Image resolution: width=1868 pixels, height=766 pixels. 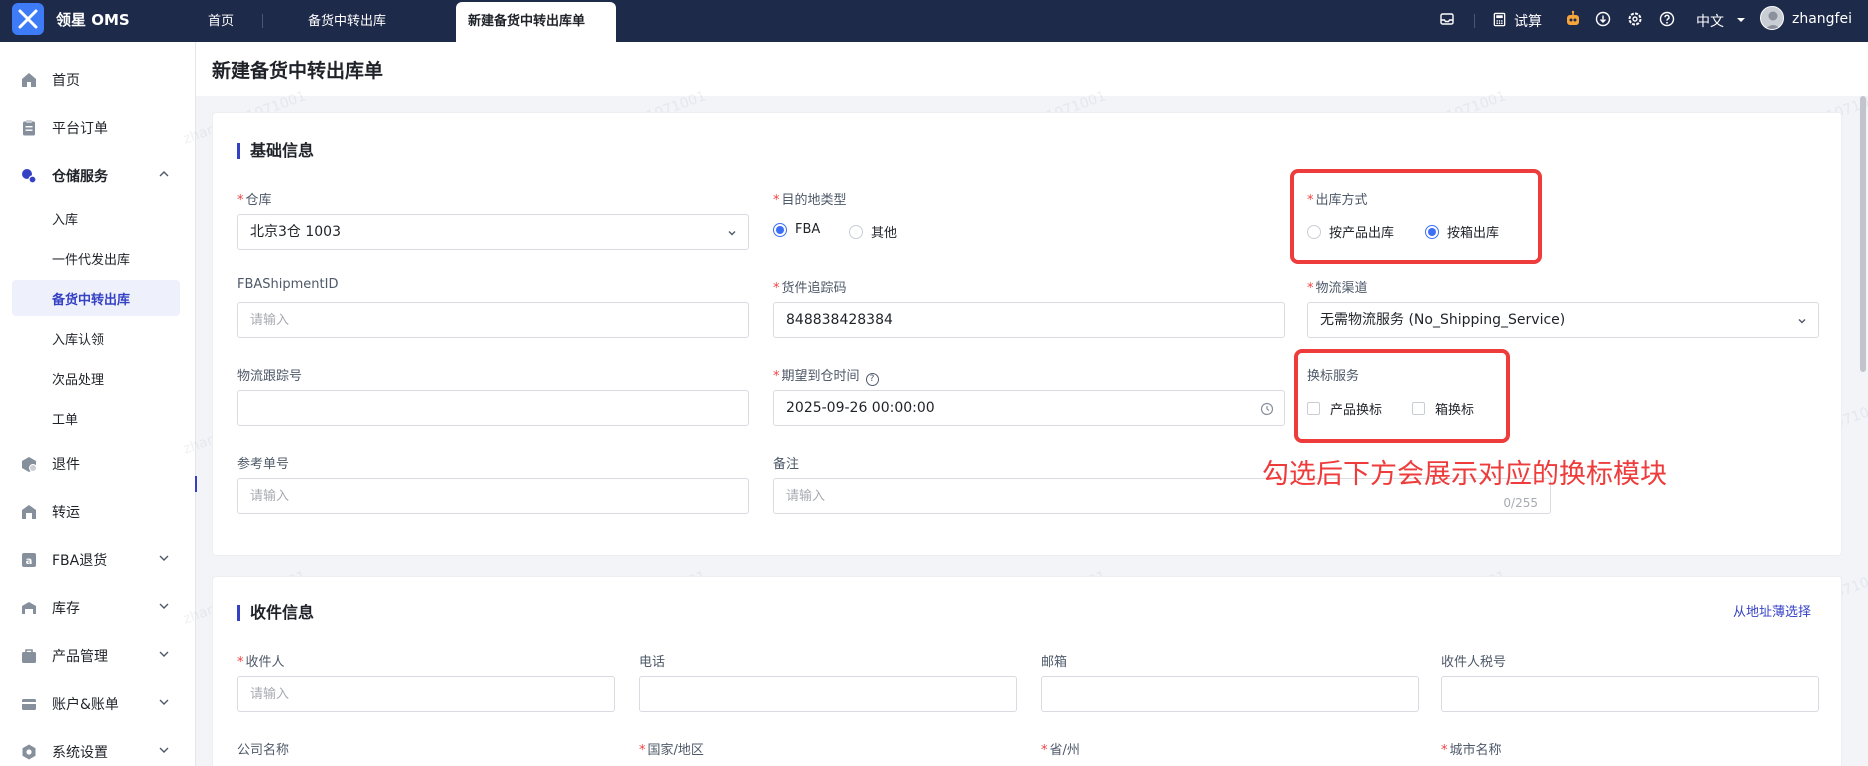 What do you see at coordinates (796, 229) in the screenshot?
I see `radio-fba: FBA` at bounding box center [796, 229].